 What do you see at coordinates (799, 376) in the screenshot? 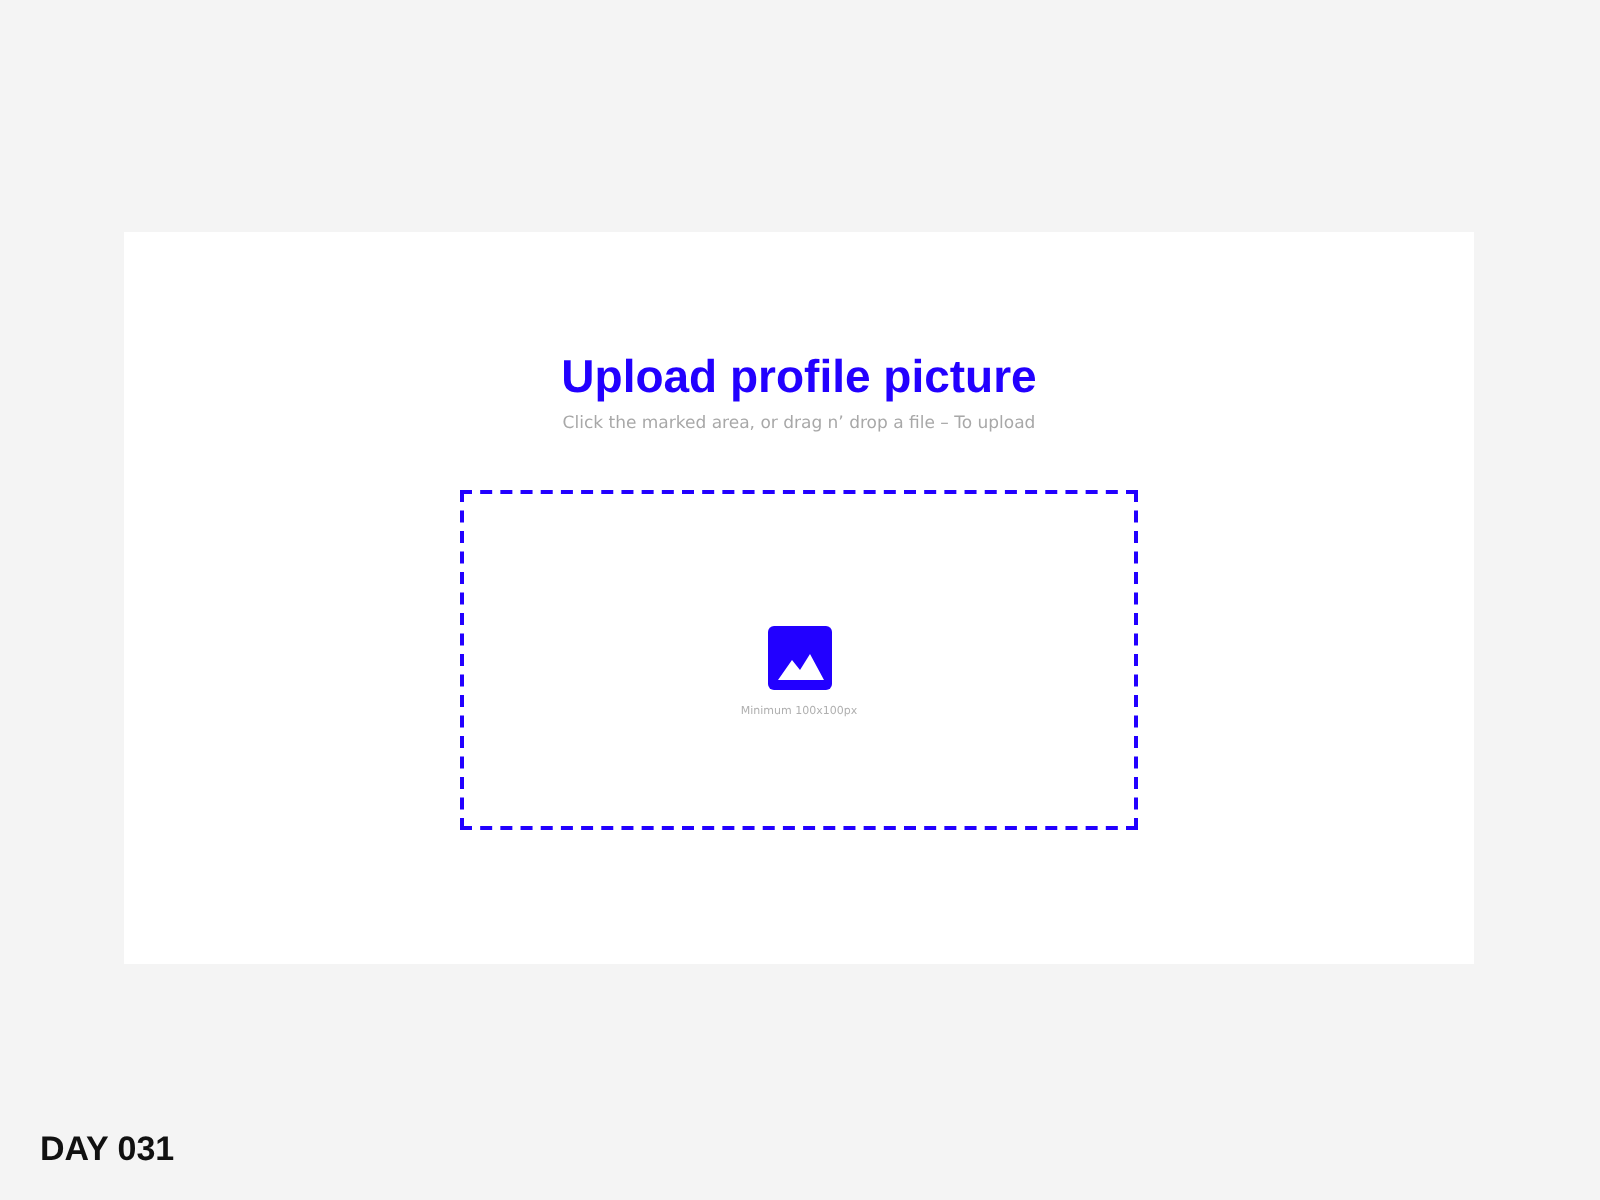
I see `card-title: Upload profile picture` at bounding box center [799, 376].